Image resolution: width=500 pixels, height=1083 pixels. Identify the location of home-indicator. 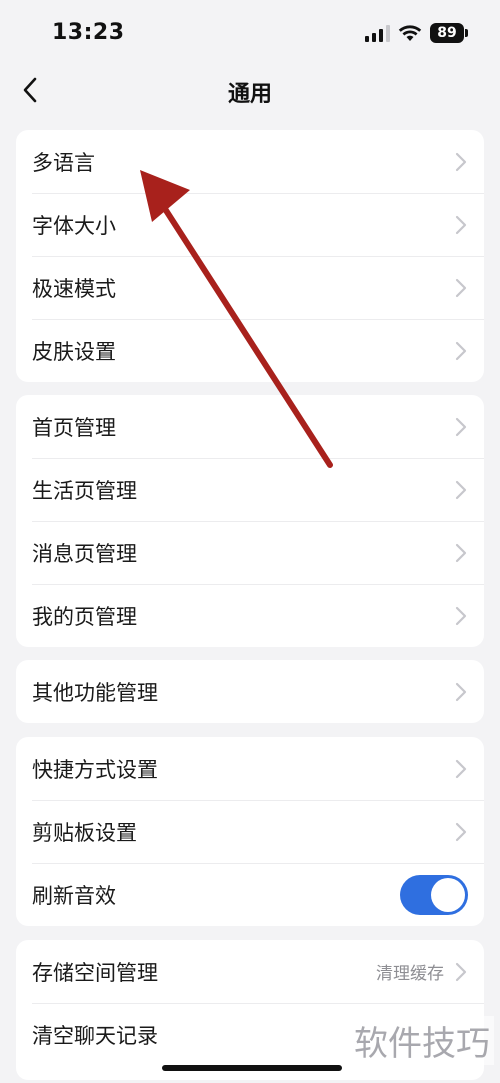
(252, 1068).